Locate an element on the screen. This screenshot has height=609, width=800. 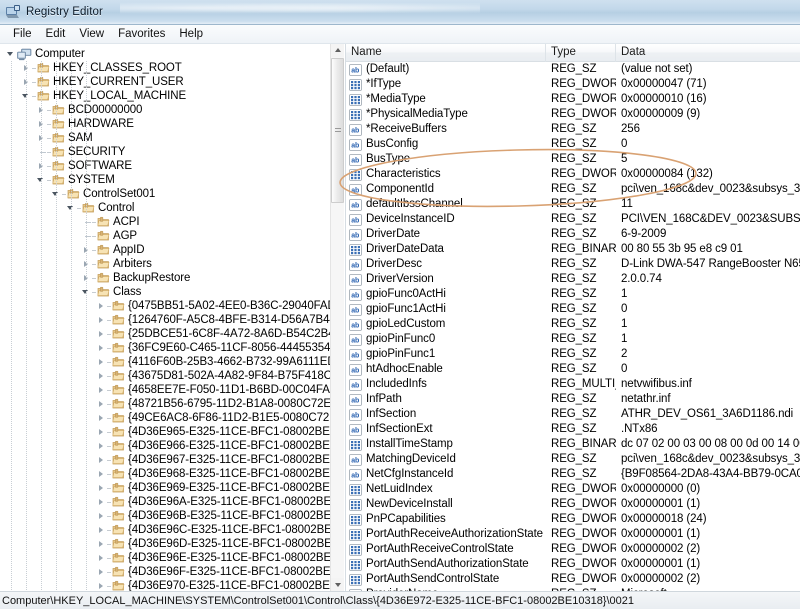
tree-node: ControlSet001 is located at coordinates (165, 194).